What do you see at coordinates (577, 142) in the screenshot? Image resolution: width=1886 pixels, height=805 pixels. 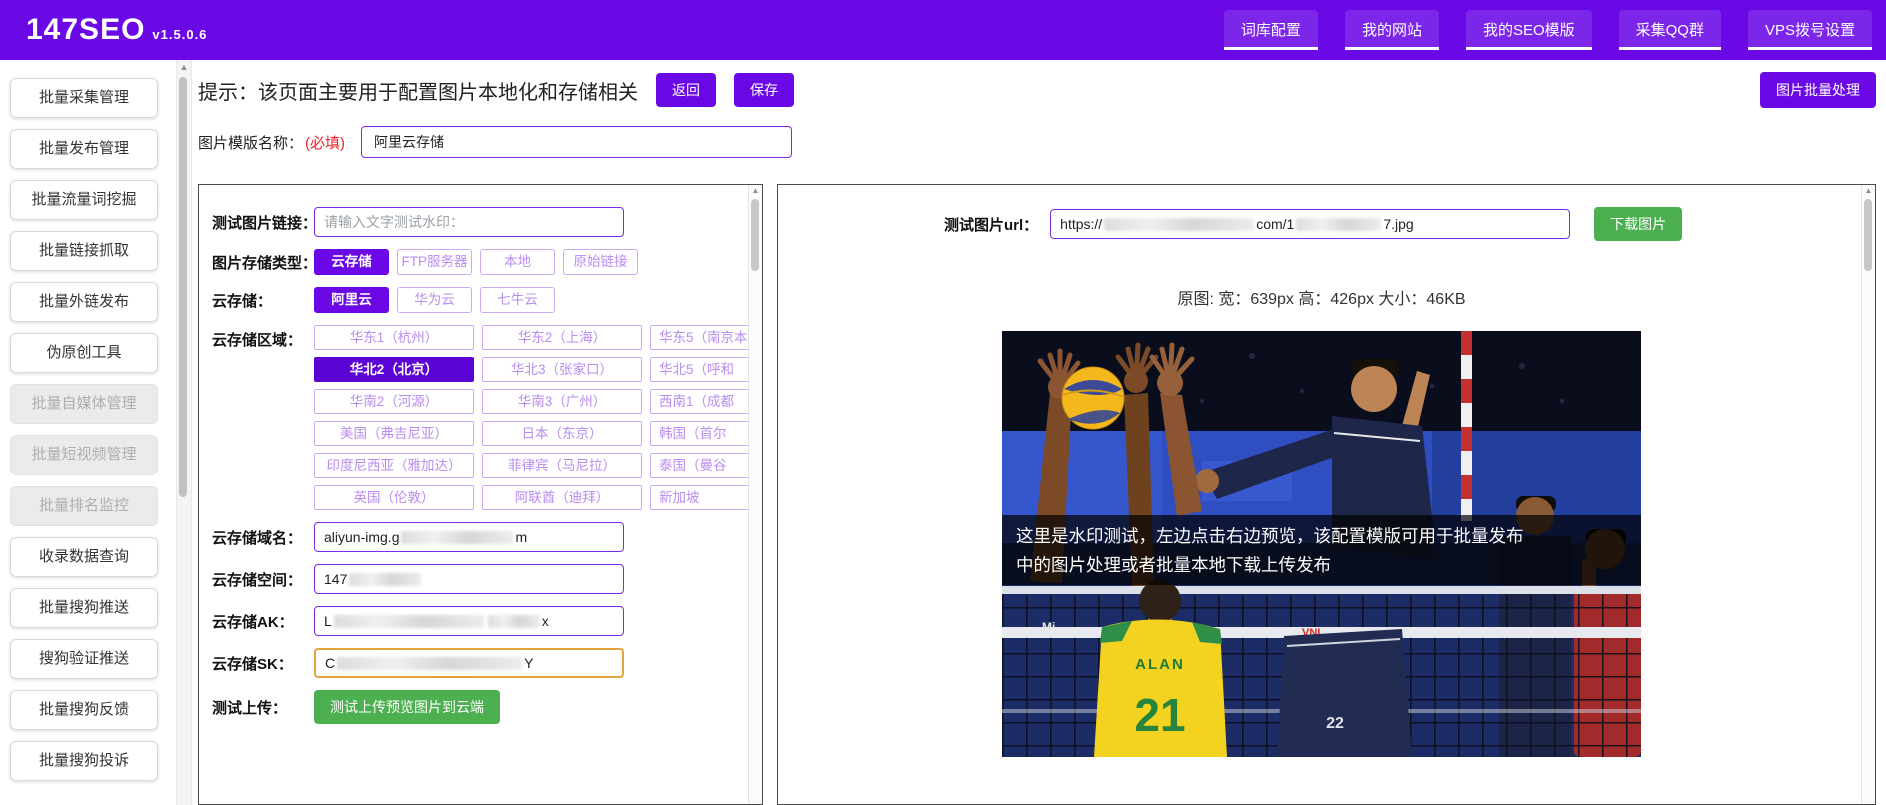 I see `template-name-input` at bounding box center [577, 142].